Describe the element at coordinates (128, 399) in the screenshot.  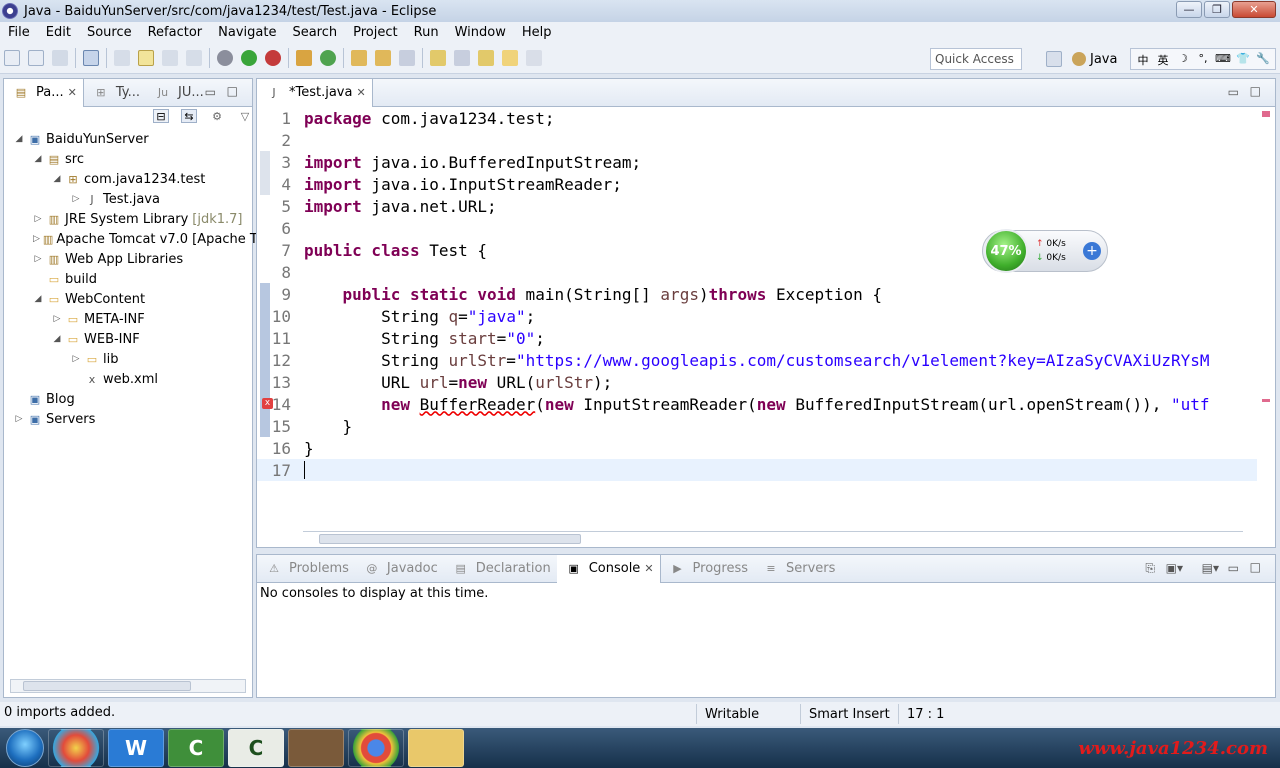
I see `tree-item: ▣ Blog` at that location.